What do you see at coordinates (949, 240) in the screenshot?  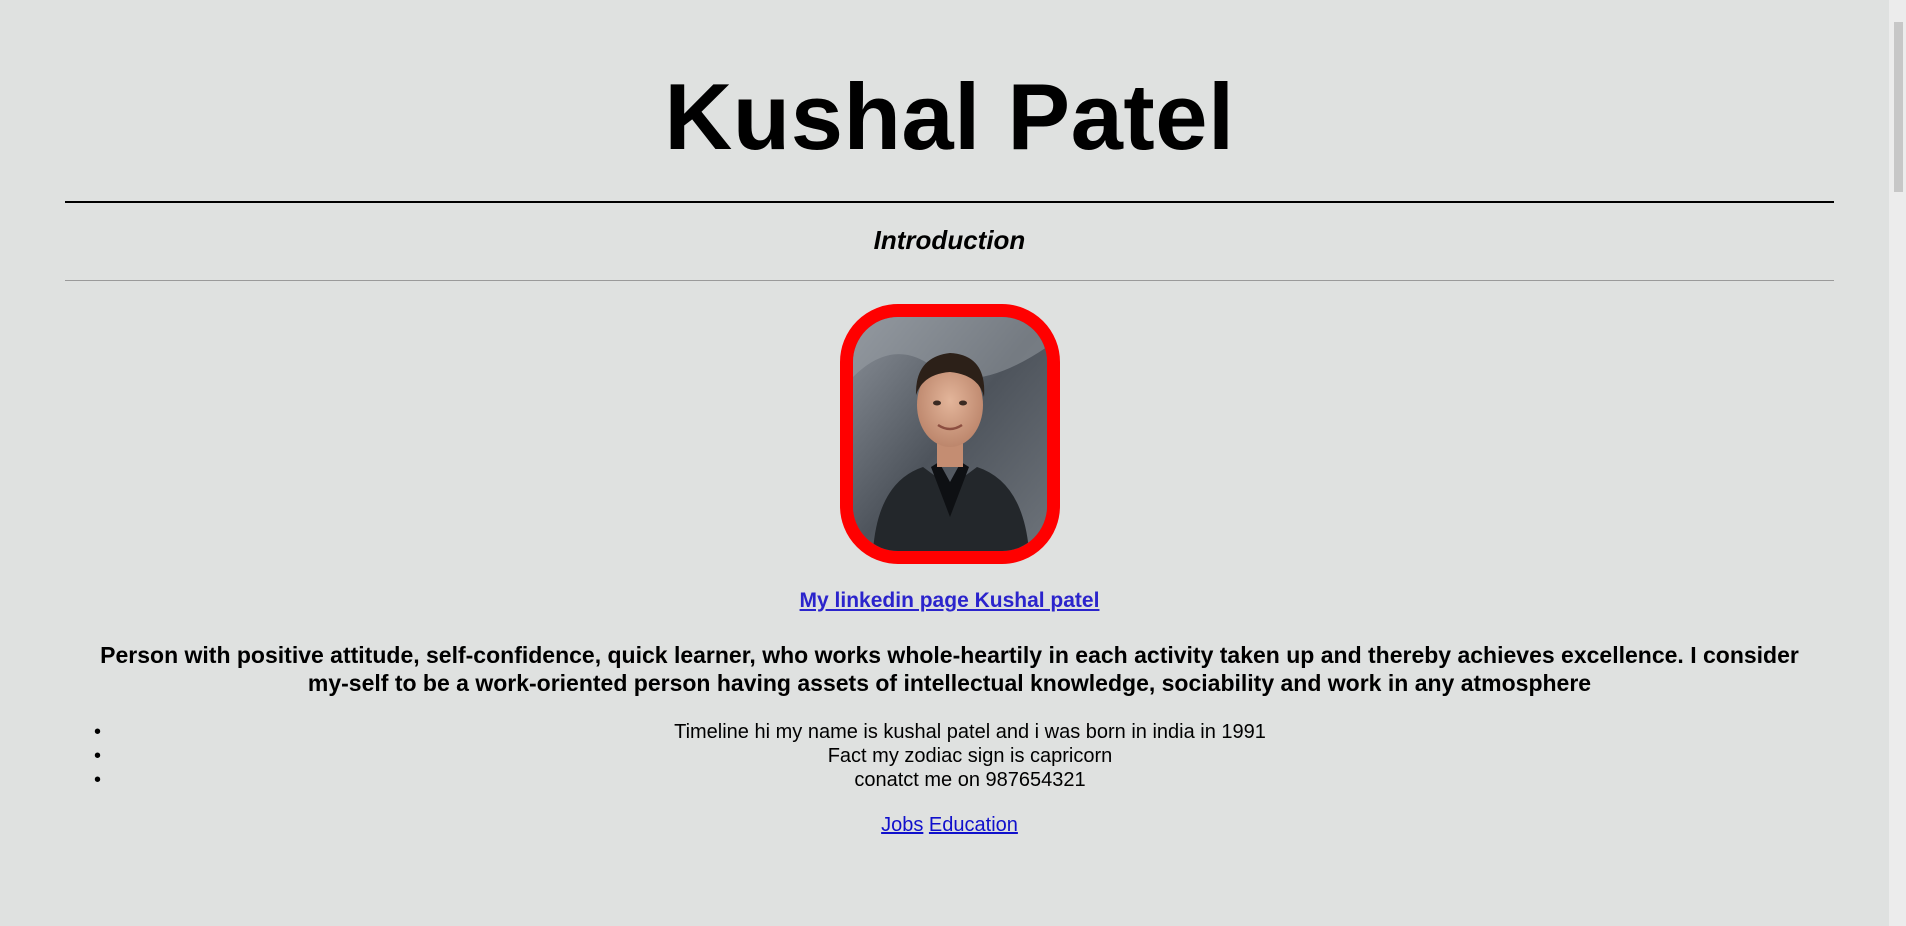 I see `section-heading: Introduction` at bounding box center [949, 240].